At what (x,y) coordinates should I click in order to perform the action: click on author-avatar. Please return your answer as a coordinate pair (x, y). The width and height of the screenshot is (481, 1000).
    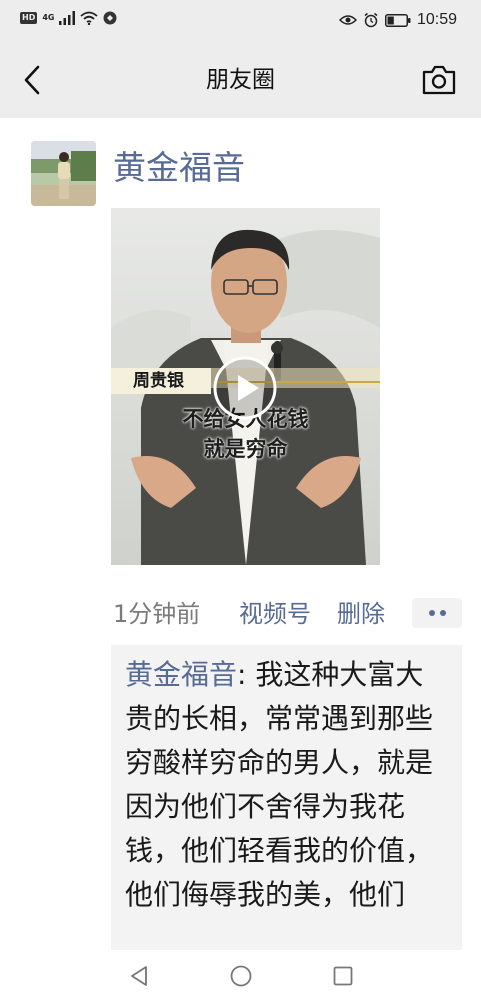
    Looking at the image, I should click on (63, 173).